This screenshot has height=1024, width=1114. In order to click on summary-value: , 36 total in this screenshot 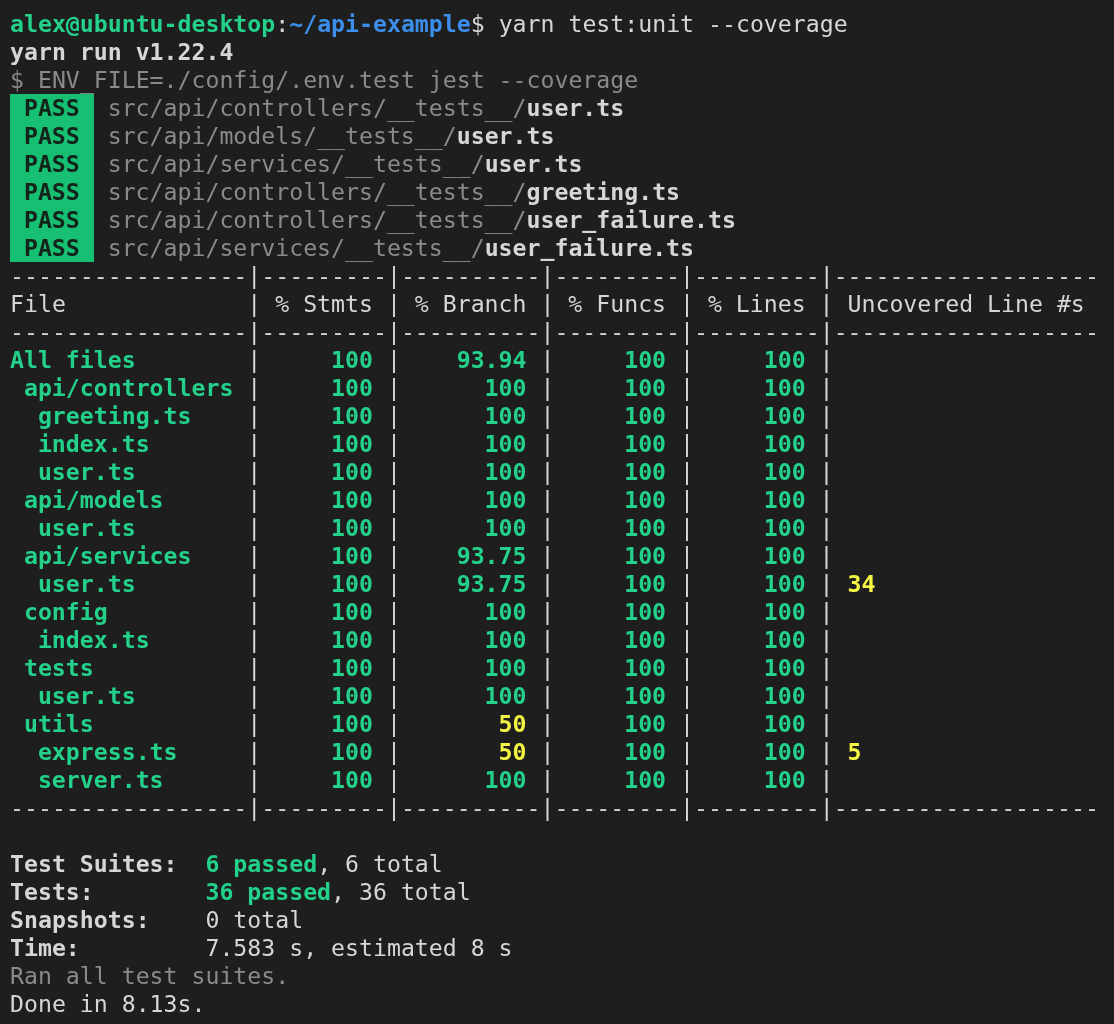, I will do `click(401, 892)`.